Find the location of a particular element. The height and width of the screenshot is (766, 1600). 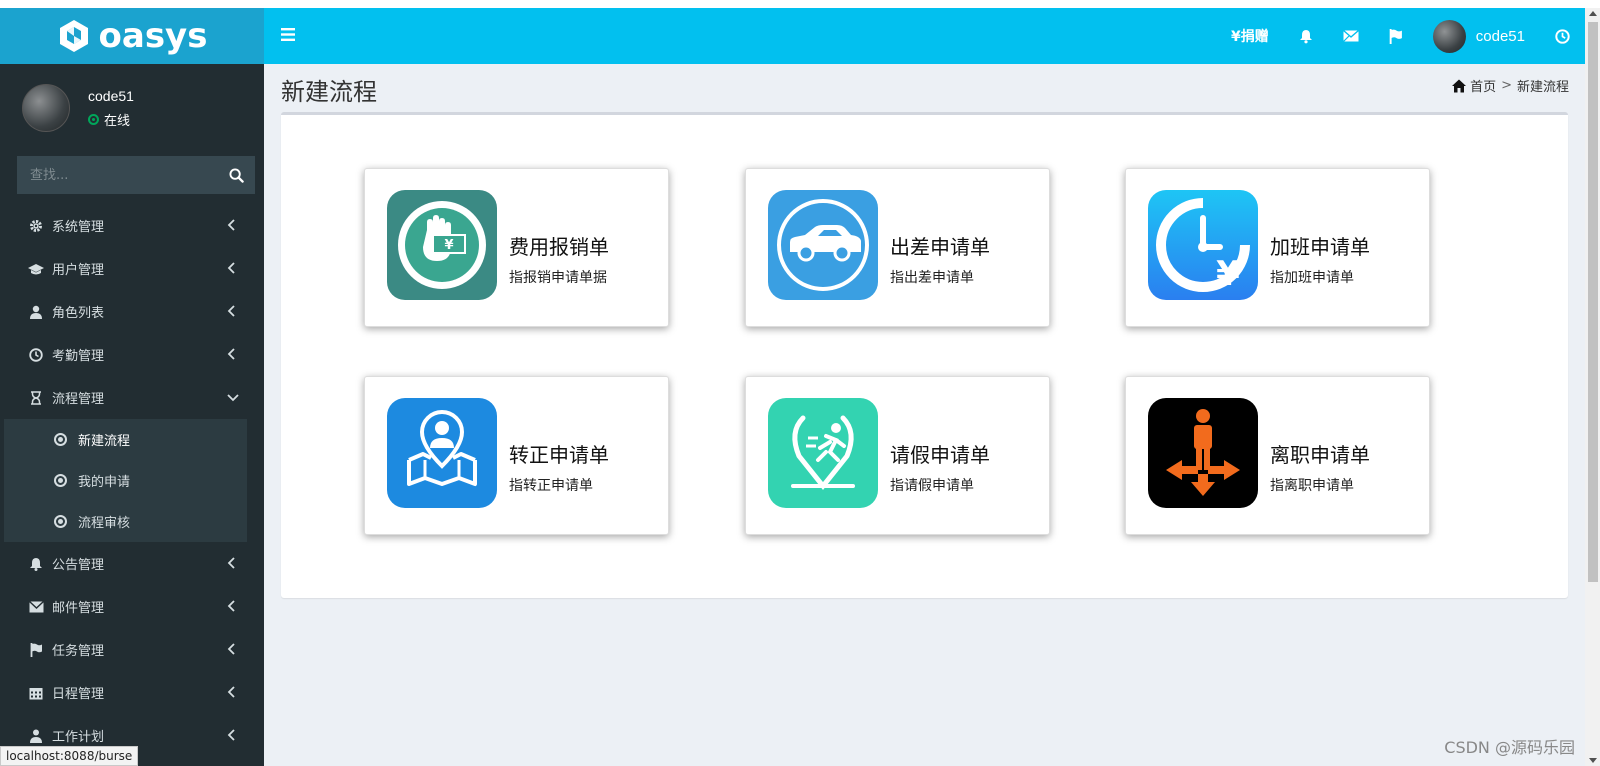

sidebar-item-label: 考勤管理 is located at coordinates (78, 356).